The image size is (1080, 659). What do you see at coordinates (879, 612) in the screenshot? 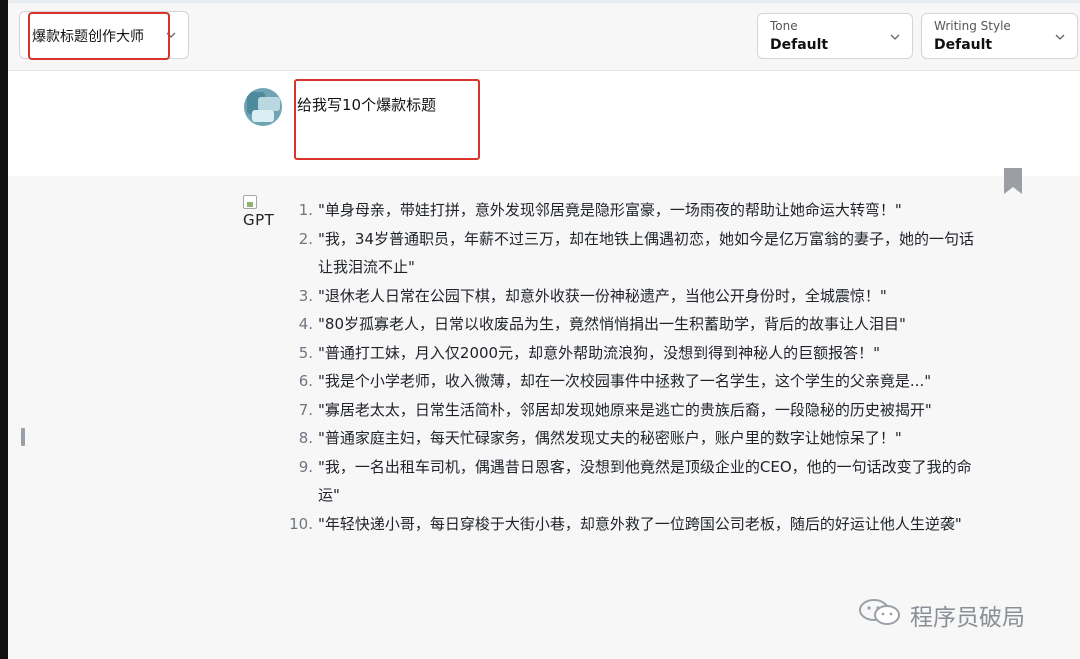
I see `wechat-icon` at bounding box center [879, 612].